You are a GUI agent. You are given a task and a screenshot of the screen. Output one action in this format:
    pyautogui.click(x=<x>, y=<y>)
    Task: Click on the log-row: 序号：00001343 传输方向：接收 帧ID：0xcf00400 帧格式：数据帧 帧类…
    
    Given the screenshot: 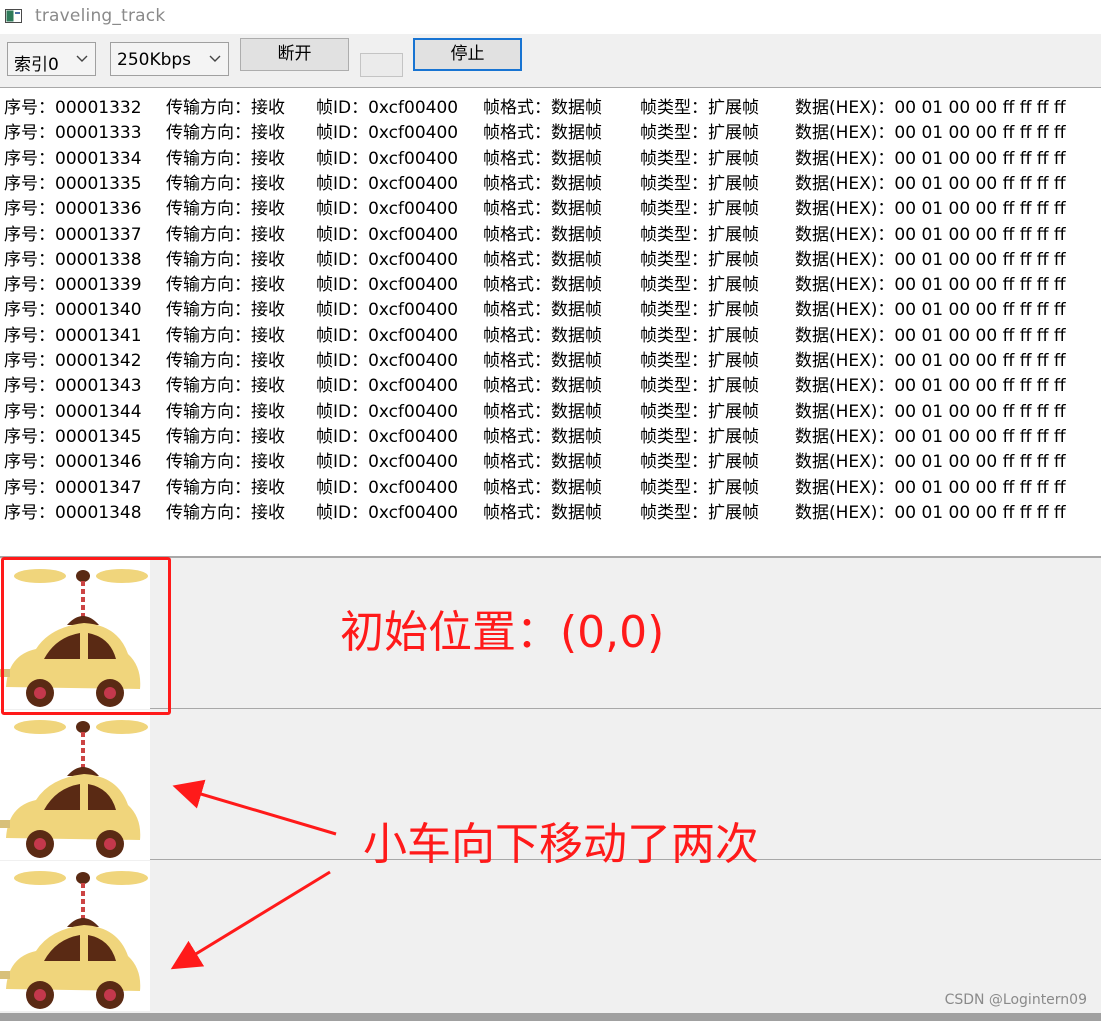 What is the action you would take?
    pyautogui.click(x=550, y=383)
    